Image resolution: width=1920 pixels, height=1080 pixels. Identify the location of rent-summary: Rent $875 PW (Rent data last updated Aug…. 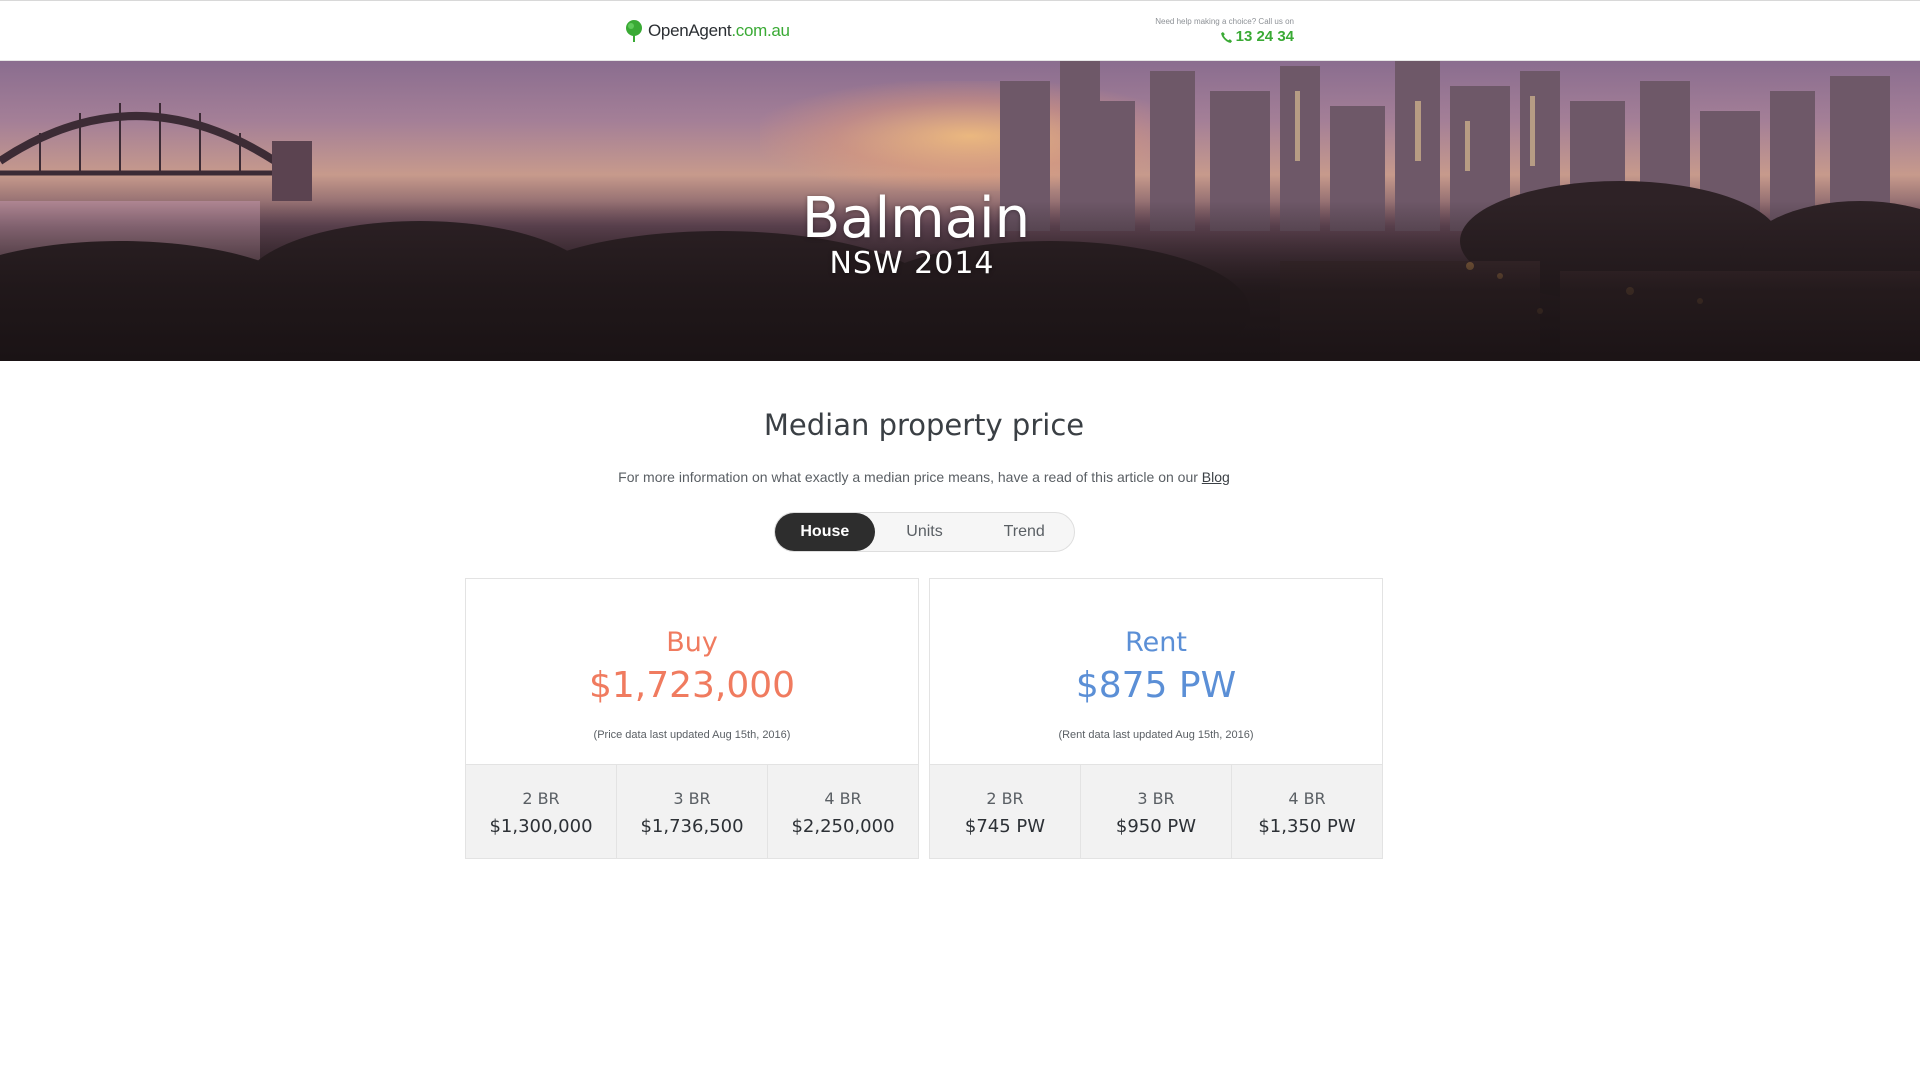
(1156, 671).